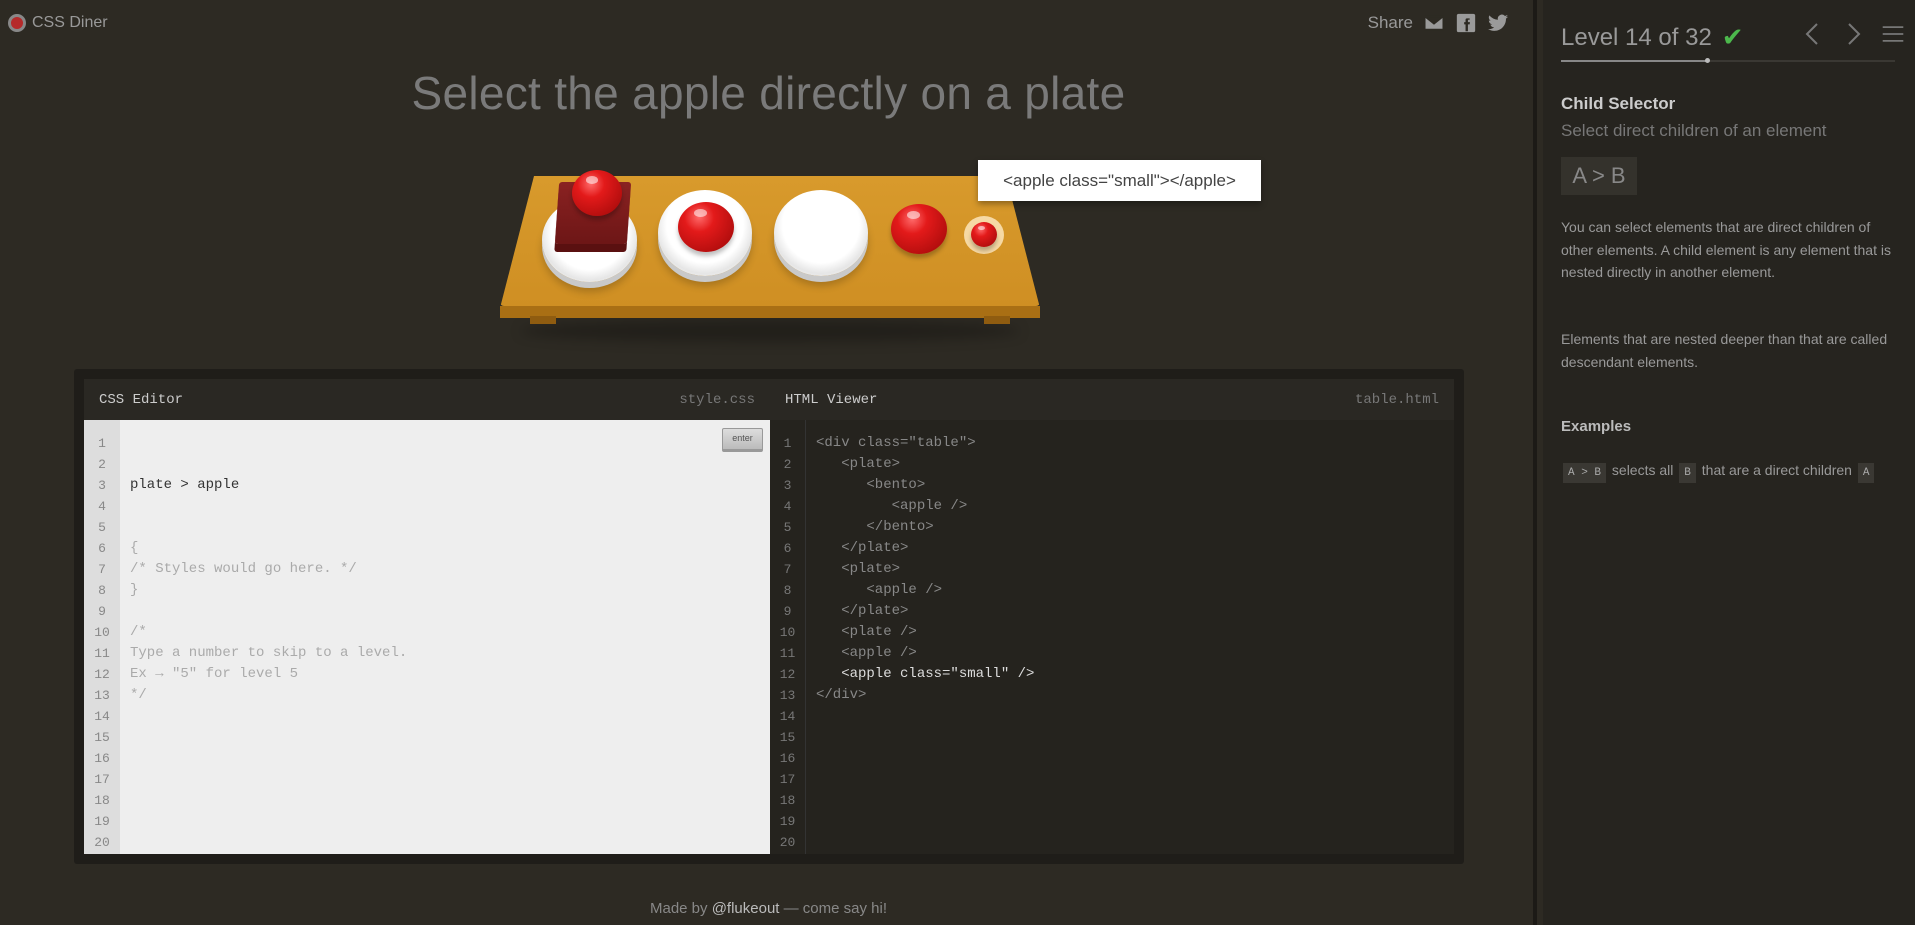 Image resolution: width=1915 pixels, height=925 pixels. I want to click on html-viewer-title: HTML Viewer, so click(831, 399).